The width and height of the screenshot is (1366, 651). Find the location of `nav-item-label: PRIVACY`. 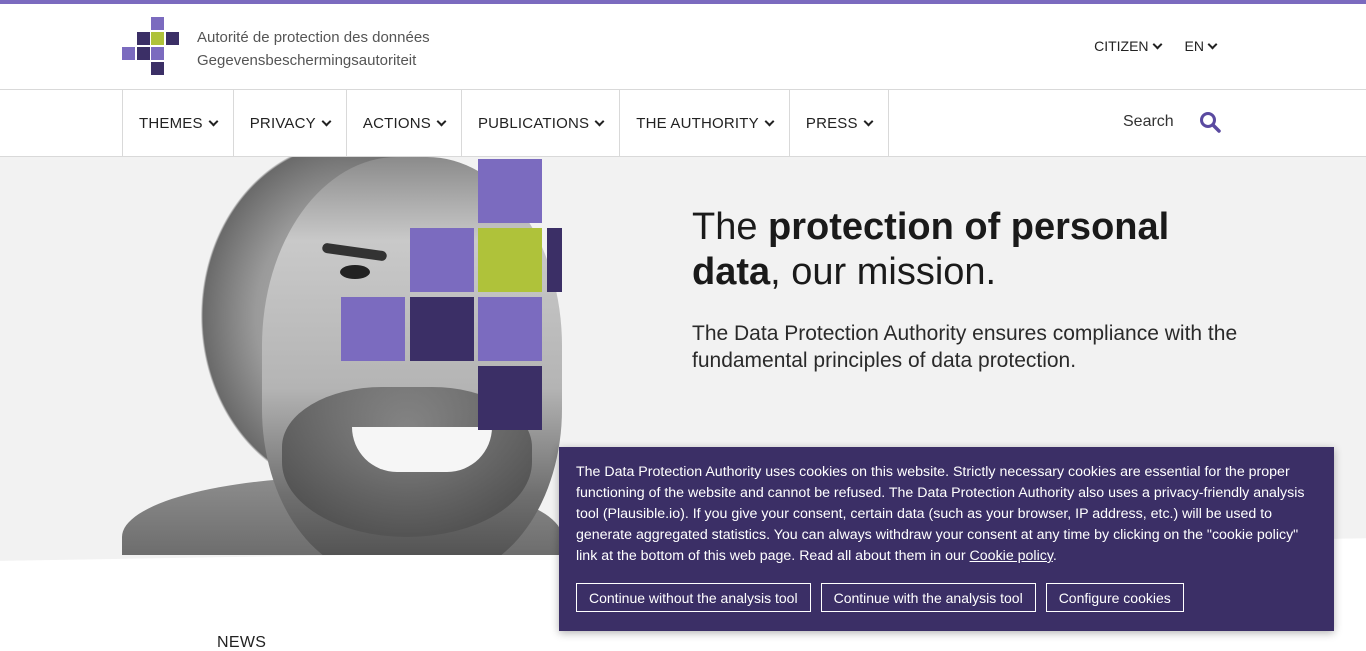

nav-item-label: PRIVACY is located at coordinates (282, 123).